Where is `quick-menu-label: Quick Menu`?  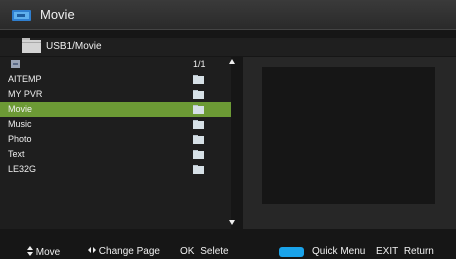 quick-menu-label: Quick Menu is located at coordinates (339, 251).